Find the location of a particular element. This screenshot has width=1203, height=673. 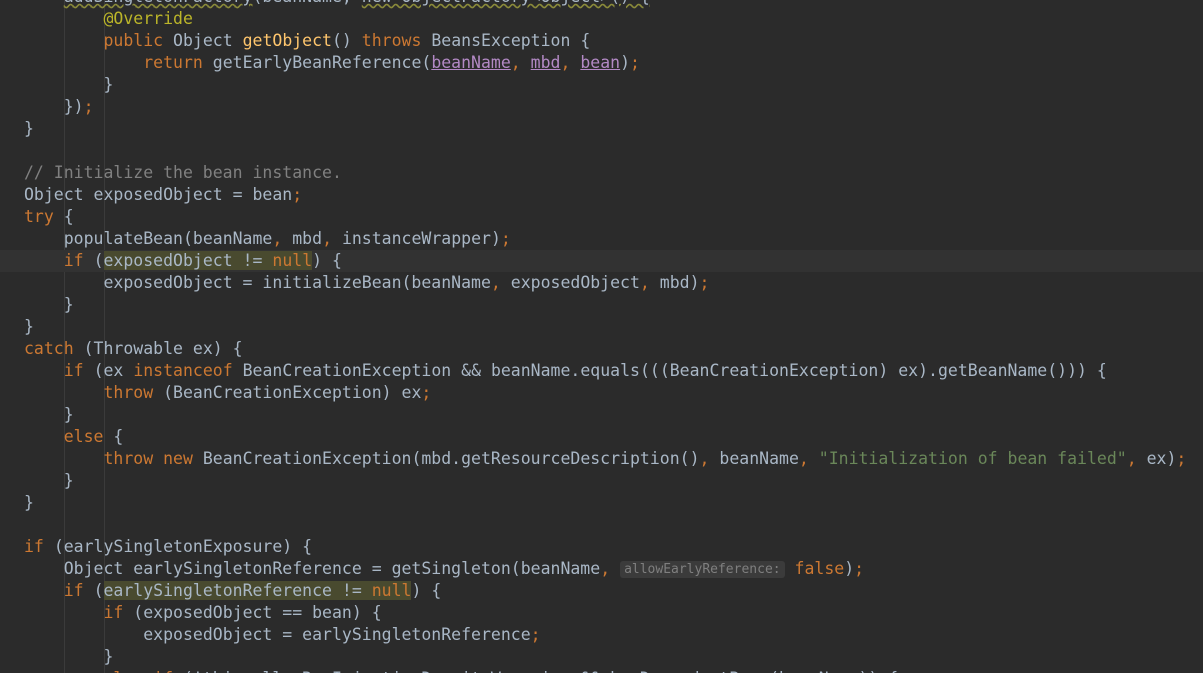

code-token: false is located at coordinates (819, 568).